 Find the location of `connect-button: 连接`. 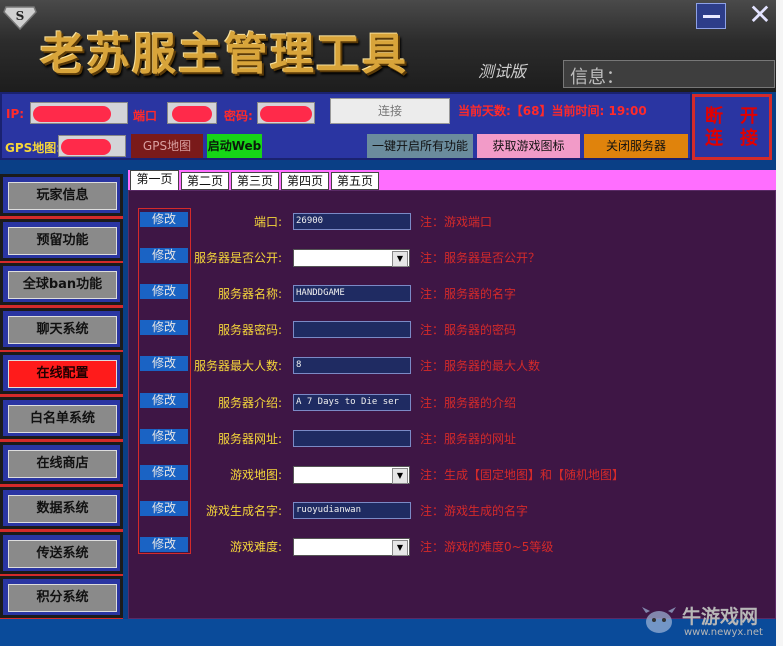

connect-button: 连接 is located at coordinates (390, 111).